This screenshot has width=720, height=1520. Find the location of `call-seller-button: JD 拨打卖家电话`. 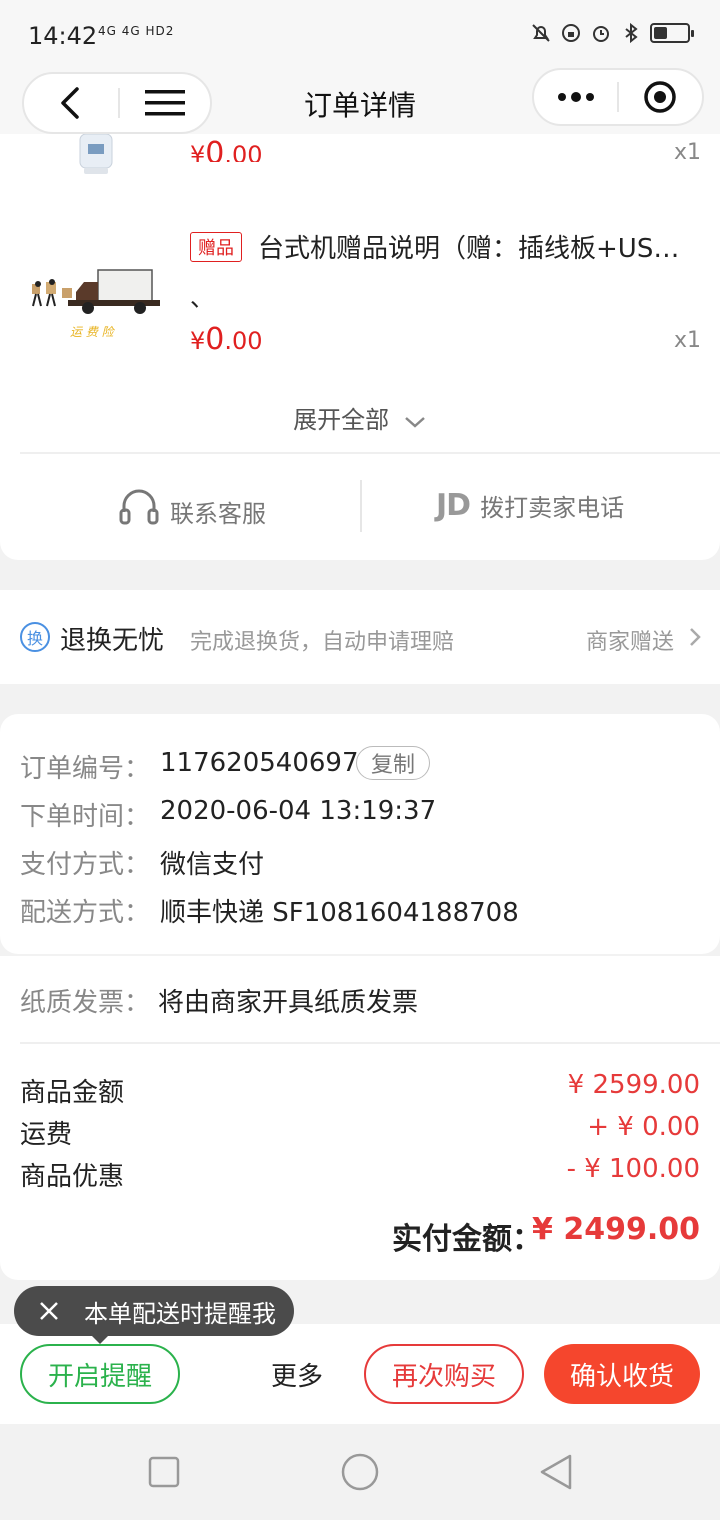

call-seller-button: JD 拨打卖家电话 is located at coordinates (530, 505).